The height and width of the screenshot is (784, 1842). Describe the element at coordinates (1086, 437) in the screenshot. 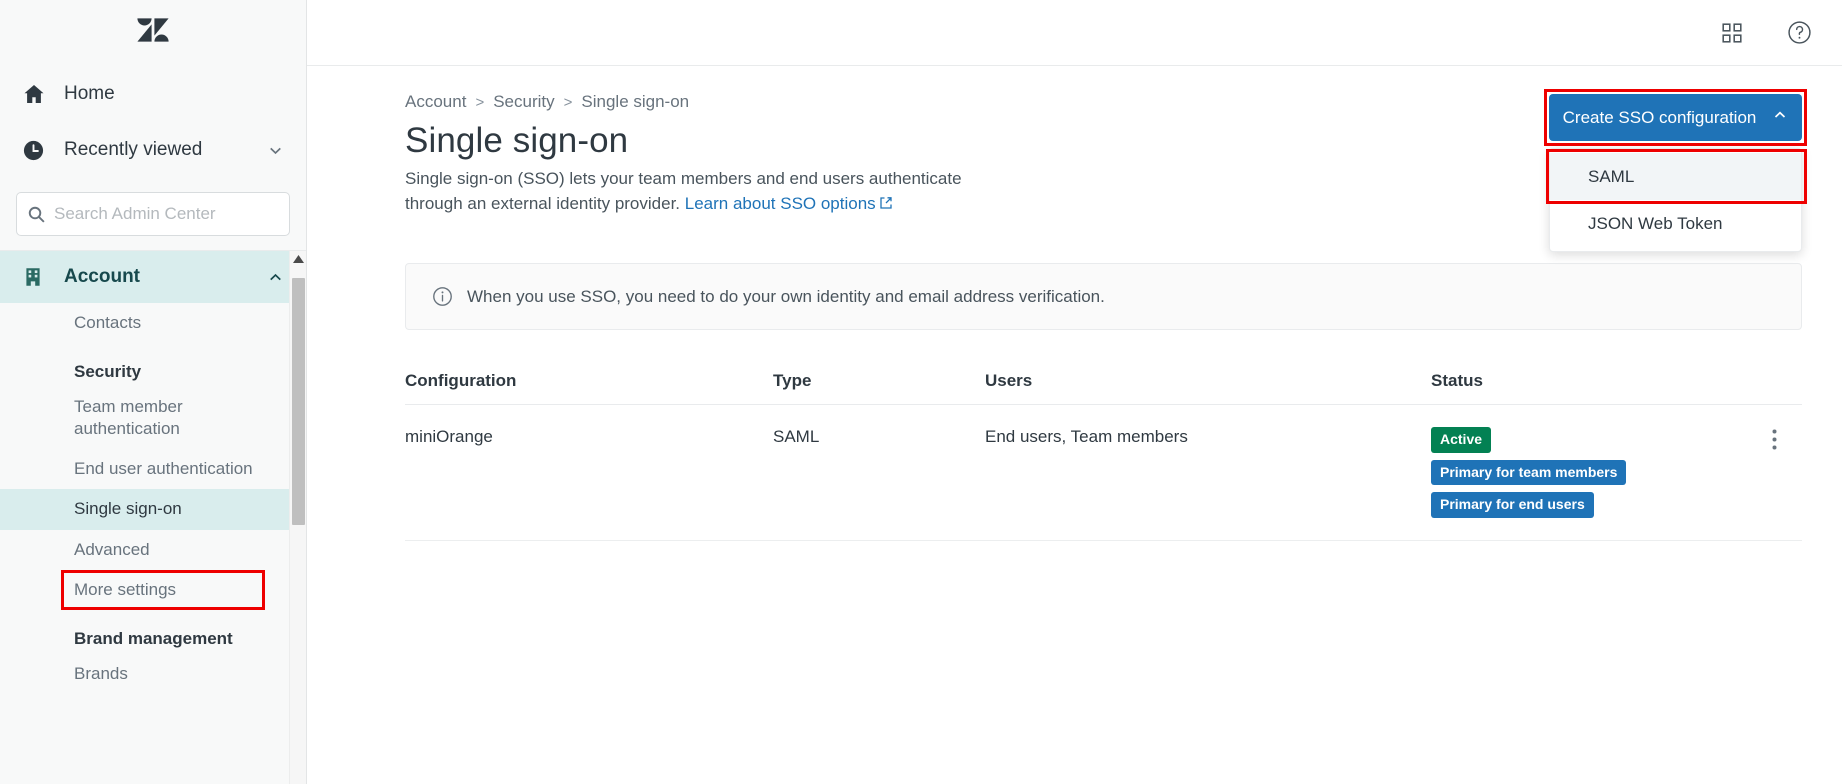

I see `cell-users: End users, Team members` at that location.